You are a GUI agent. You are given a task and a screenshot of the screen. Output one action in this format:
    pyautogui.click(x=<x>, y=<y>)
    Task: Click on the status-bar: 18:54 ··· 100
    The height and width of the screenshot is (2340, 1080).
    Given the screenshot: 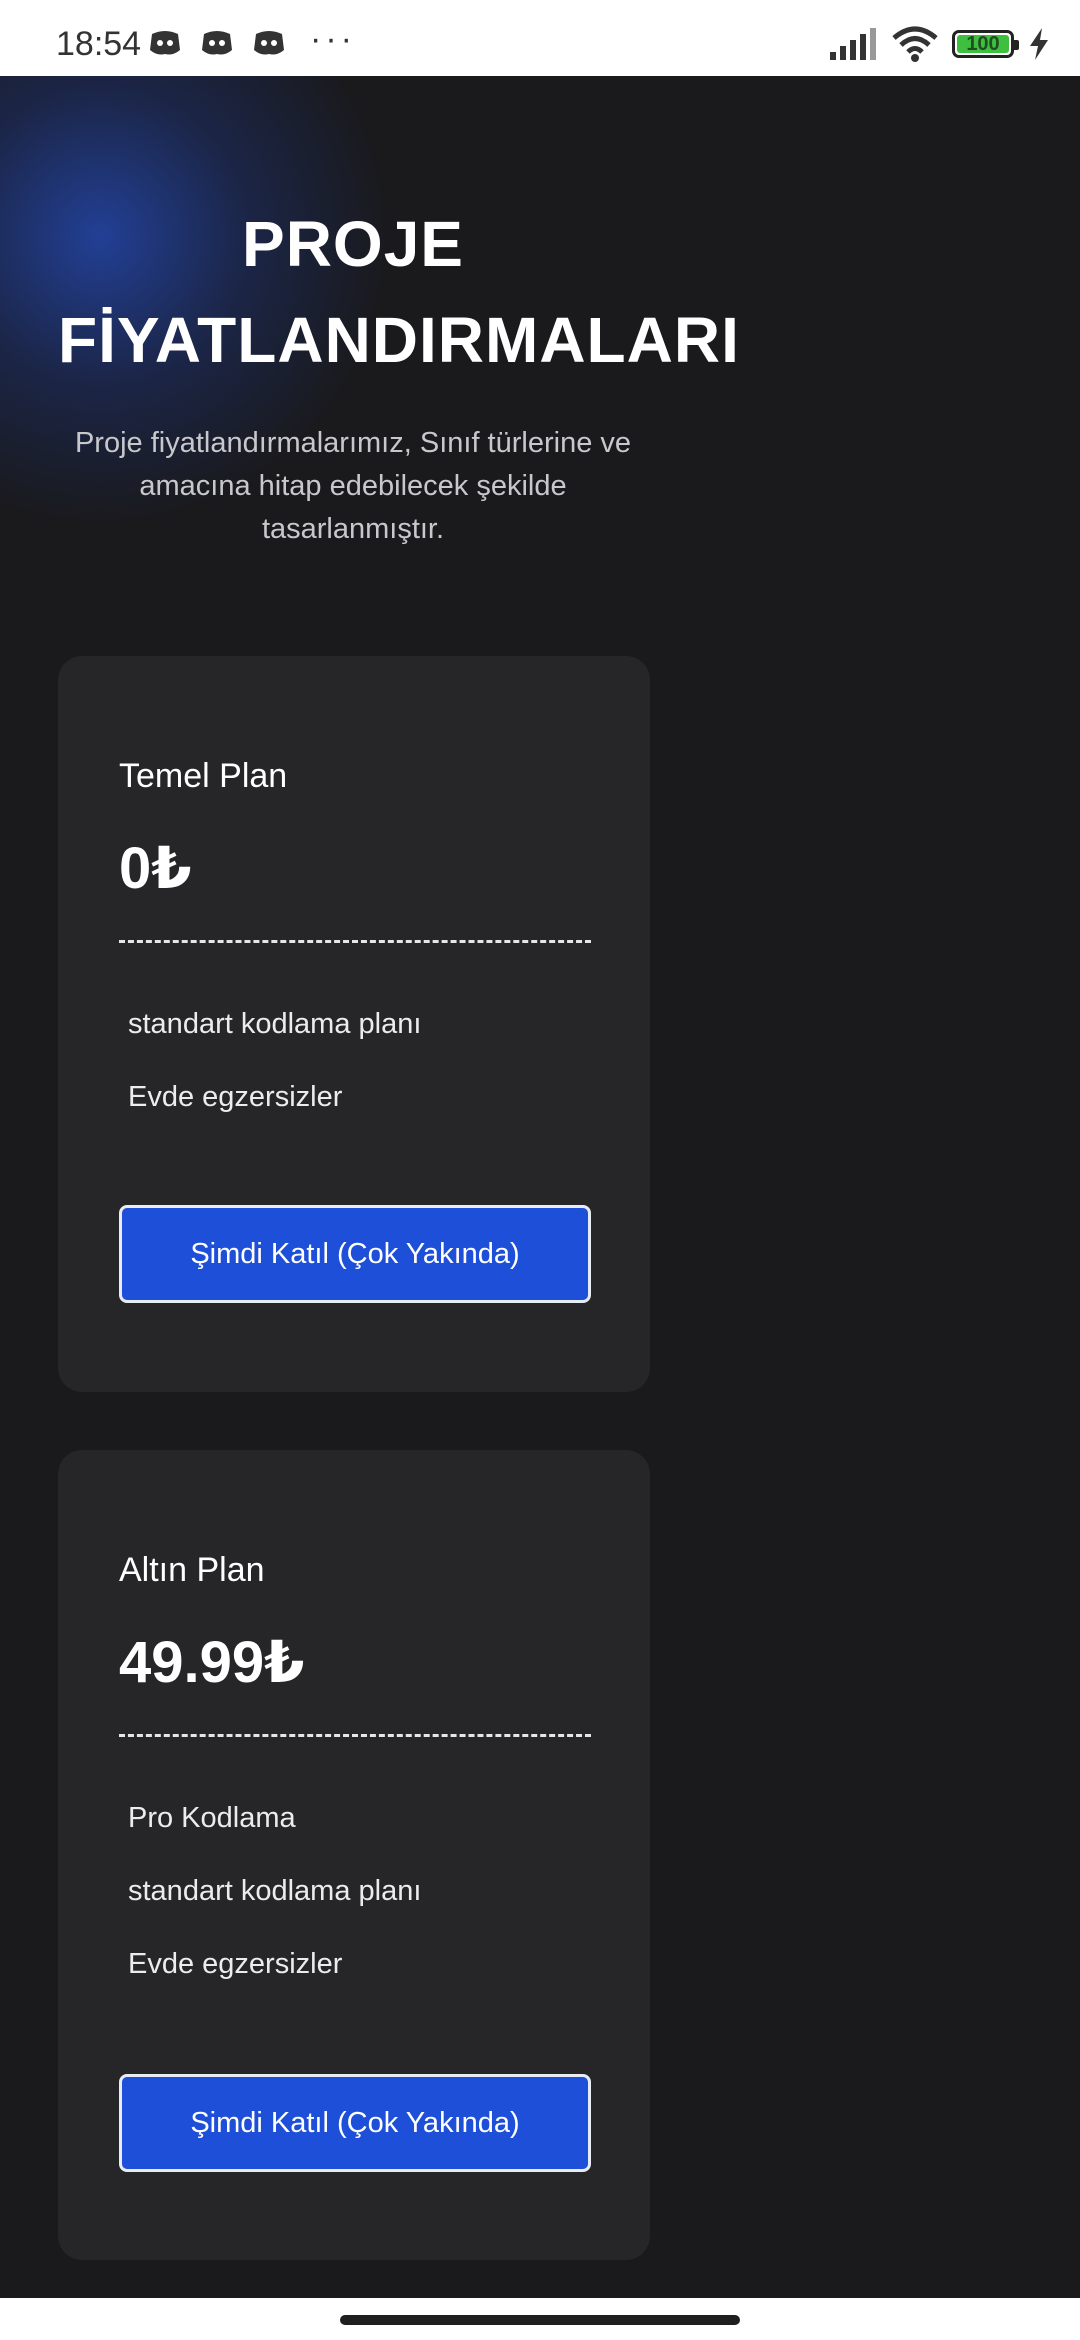 What is the action you would take?
    pyautogui.click(x=540, y=38)
    